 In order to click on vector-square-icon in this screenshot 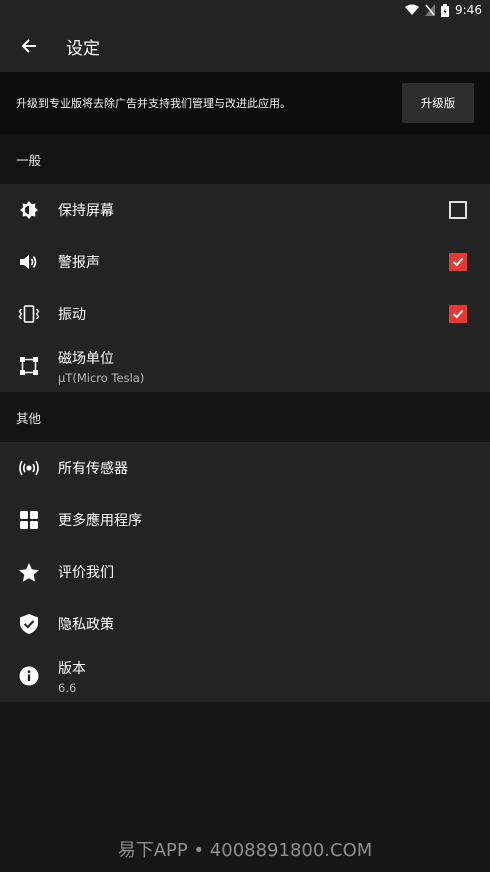, I will do `click(29, 366)`.